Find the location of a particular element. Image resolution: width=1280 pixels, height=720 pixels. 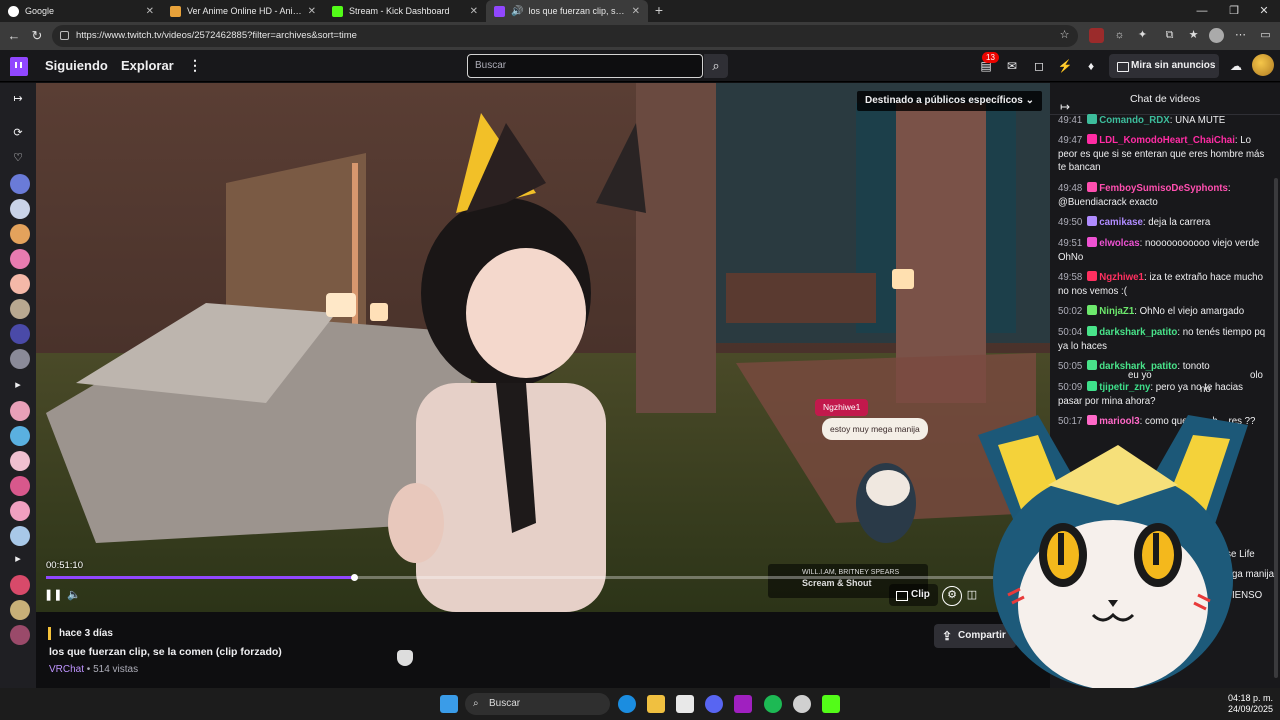

chat-username: NinjaZ1 is located at coordinates (1116, 311).